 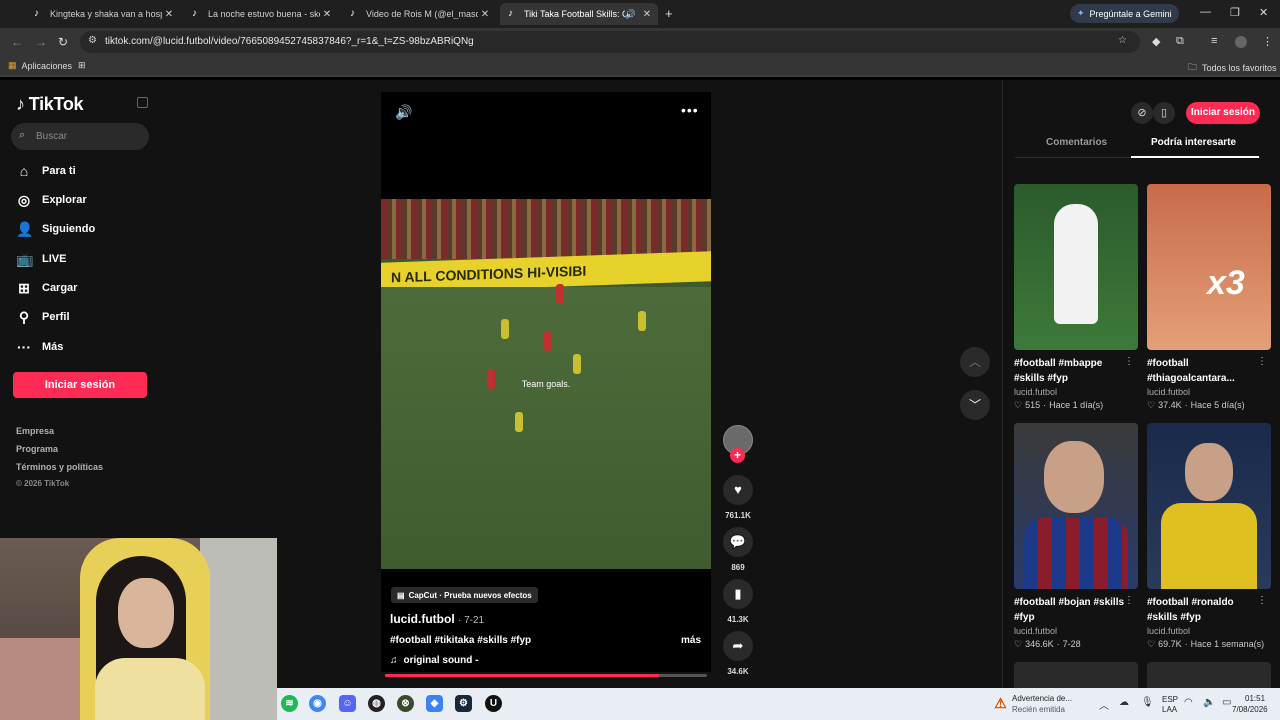 What do you see at coordinates (422, 619) in the screenshot?
I see `author-name: lucid.futbol` at bounding box center [422, 619].